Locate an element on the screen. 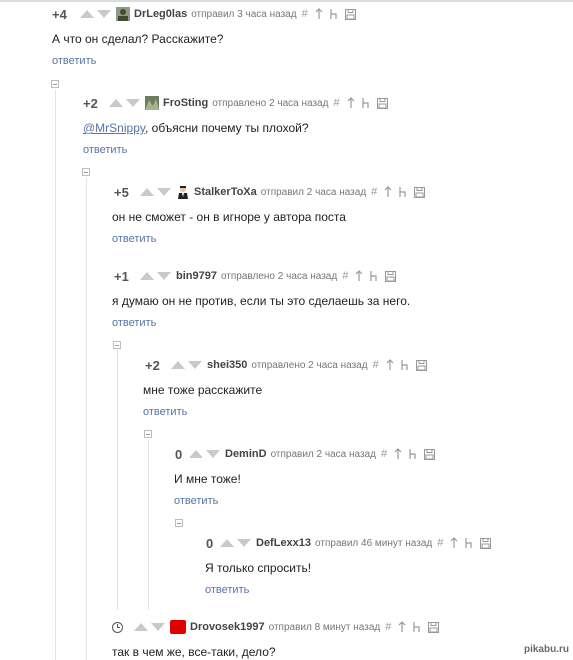 The width and height of the screenshot is (573, 660). comment-username: DeminD is located at coordinates (246, 454).